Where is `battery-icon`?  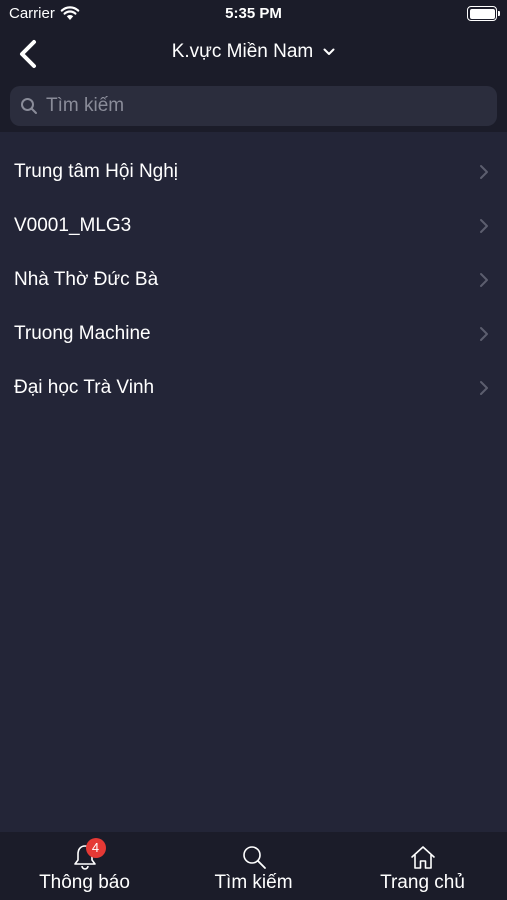
battery-icon is located at coordinates (483, 13).